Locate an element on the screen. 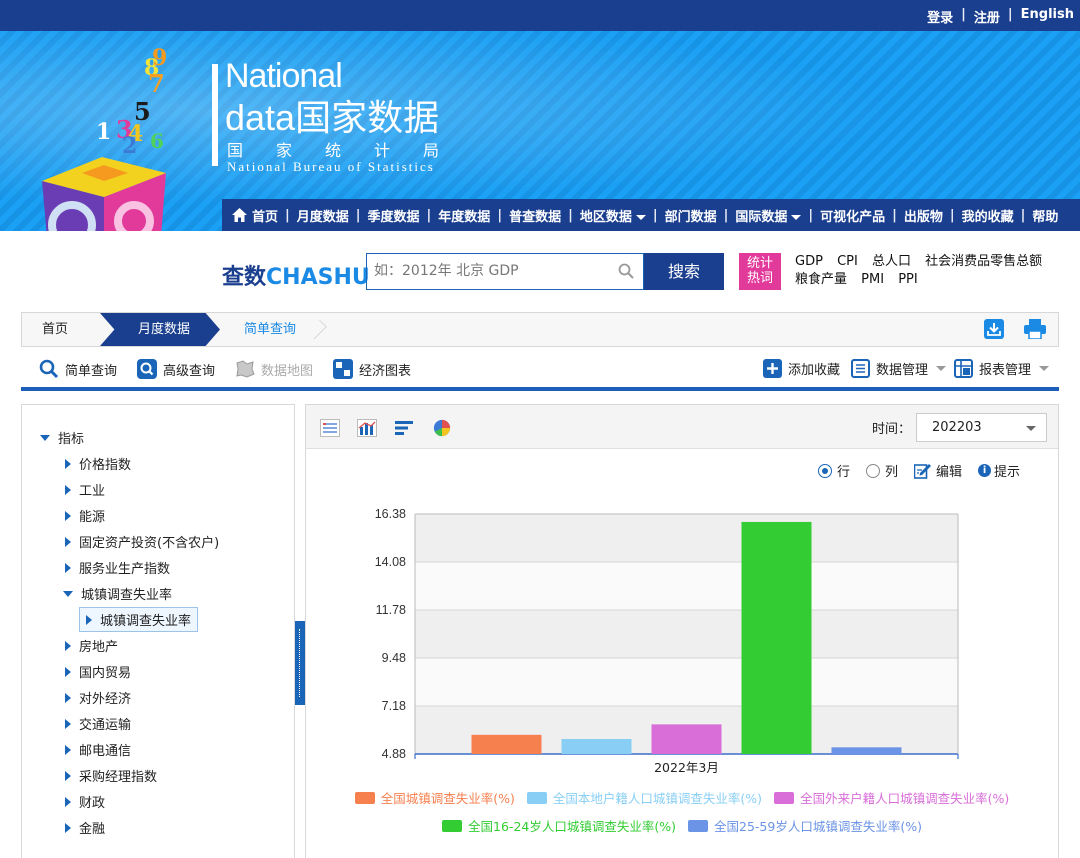  breadcrumb-monthly: 月度数据 is located at coordinates (160, 329).